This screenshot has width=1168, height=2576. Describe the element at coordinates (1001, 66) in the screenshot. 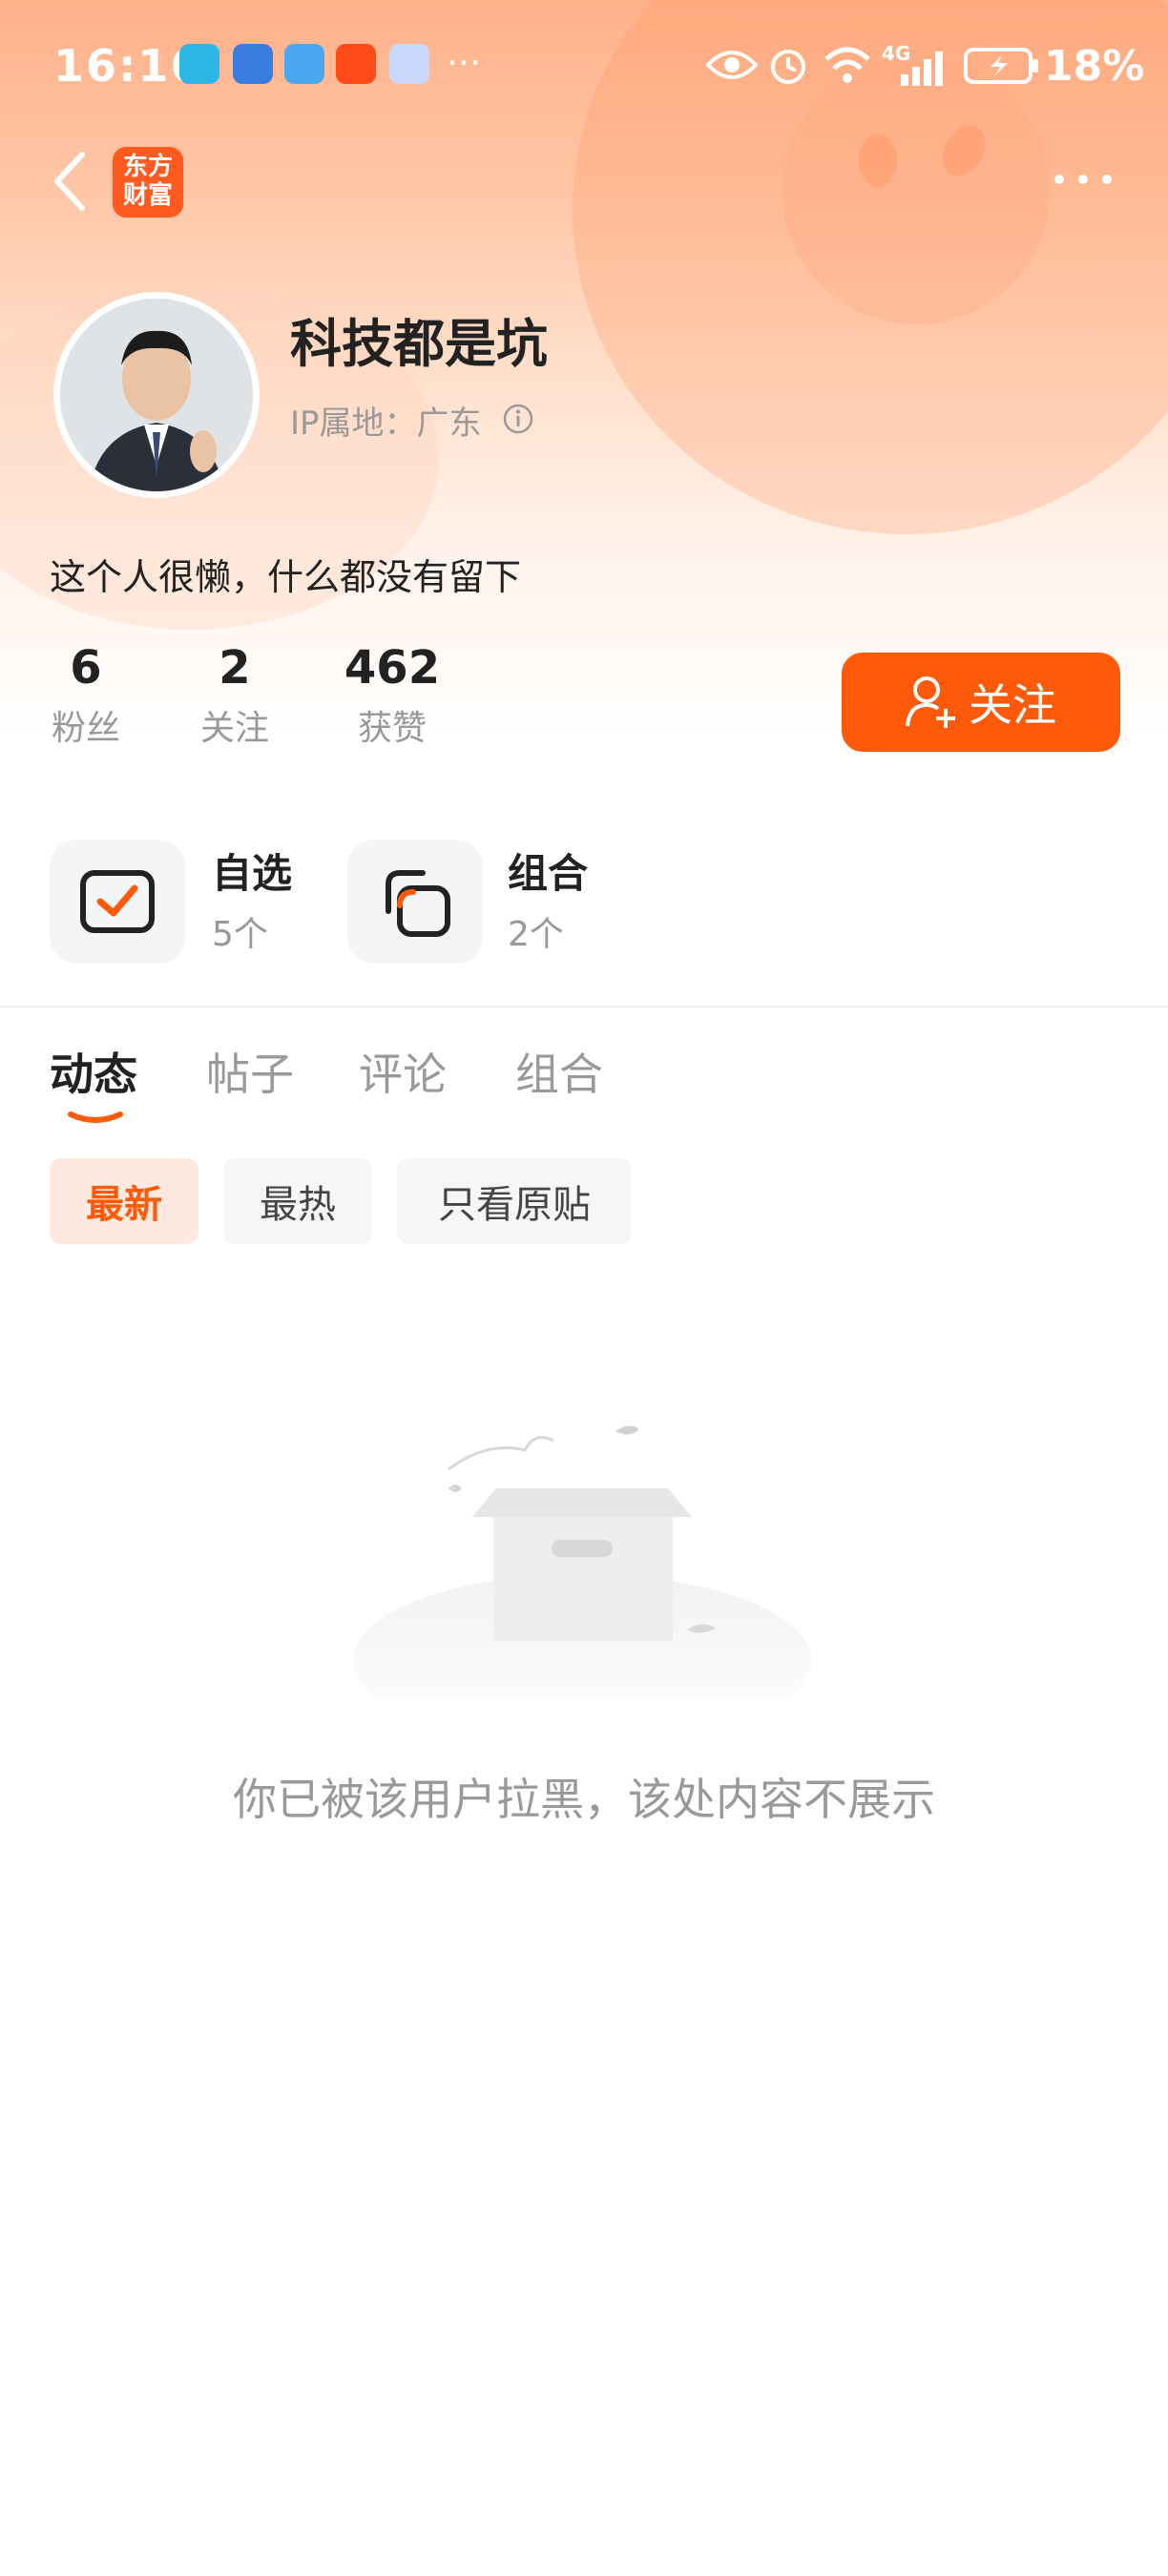

I see `battery-icon` at that location.